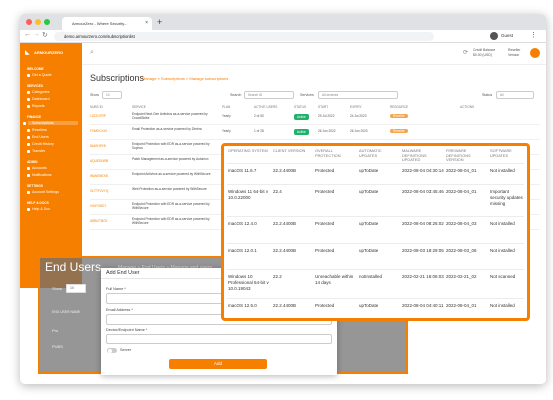 The image size is (553, 400). What do you see at coordinates (289, 150) in the screenshot?
I see `device-column-header: CLIENT VERSION` at bounding box center [289, 150].